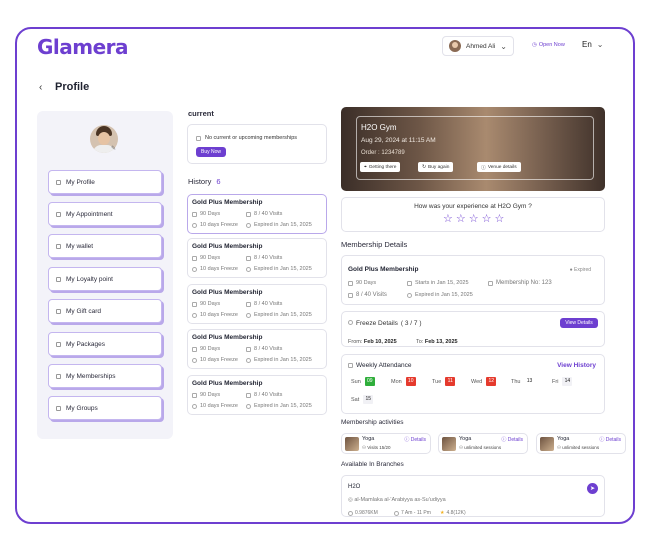 The height and width of the screenshot is (550, 650). Describe the element at coordinates (502, 167) in the screenshot. I see `venue-details-label: Venue details` at that location.